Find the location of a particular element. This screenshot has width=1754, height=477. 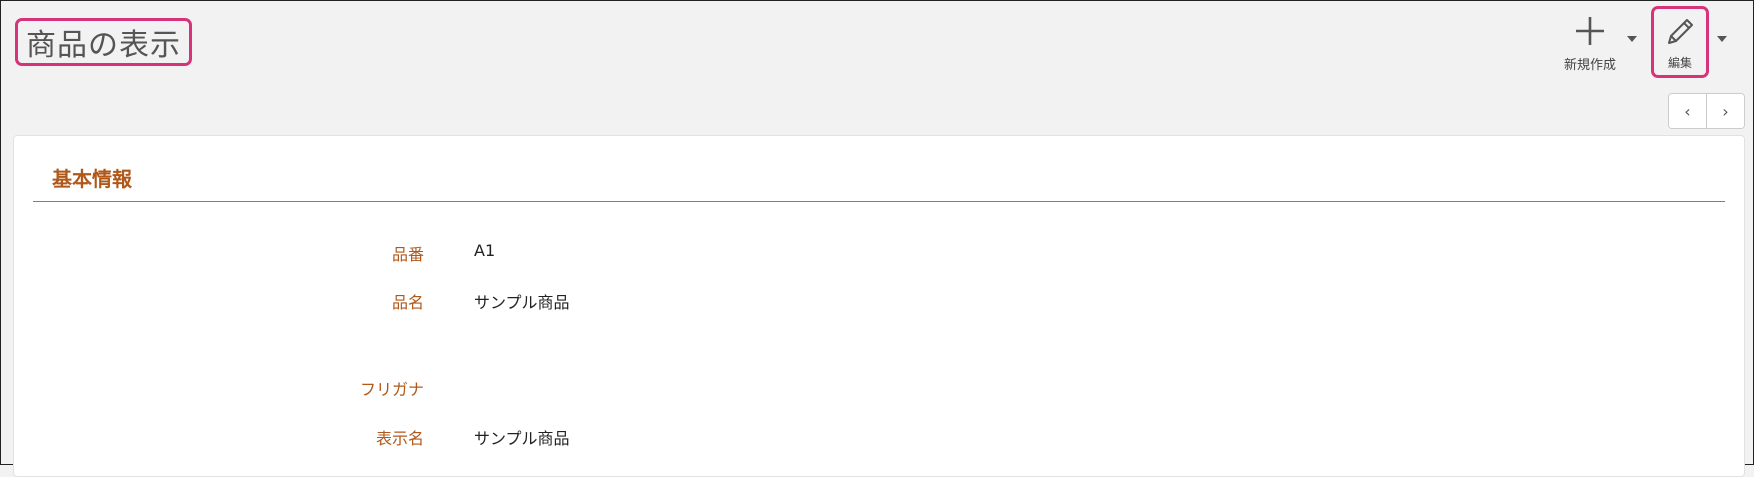

page-title: 商品の表示 is located at coordinates (103, 45).